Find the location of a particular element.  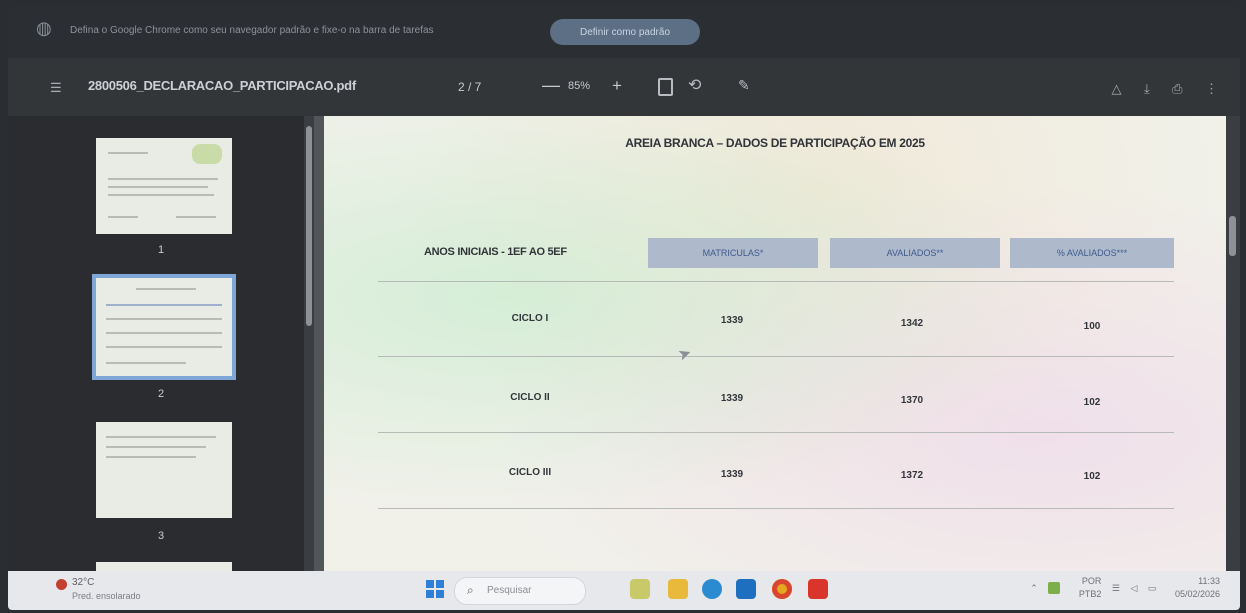

column-header-matriculas: MATRICULAS* is located at coordinates (733, 253).